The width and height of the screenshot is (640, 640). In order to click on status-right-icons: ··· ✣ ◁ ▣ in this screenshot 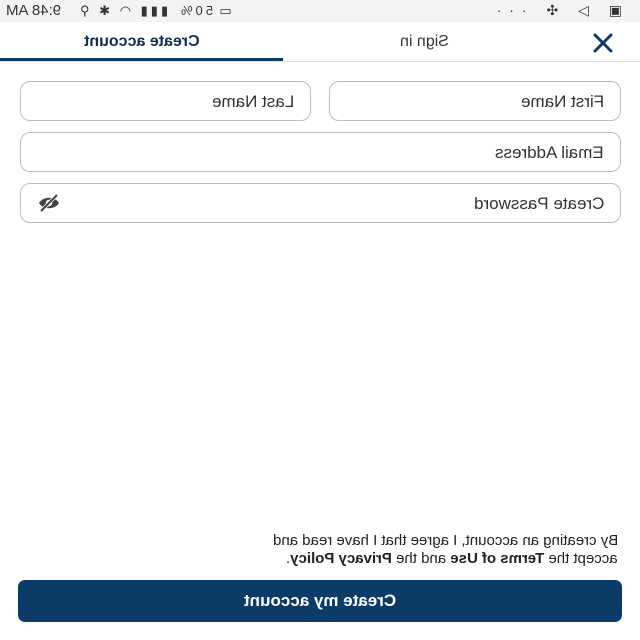, I will do `click(563, 10)`.